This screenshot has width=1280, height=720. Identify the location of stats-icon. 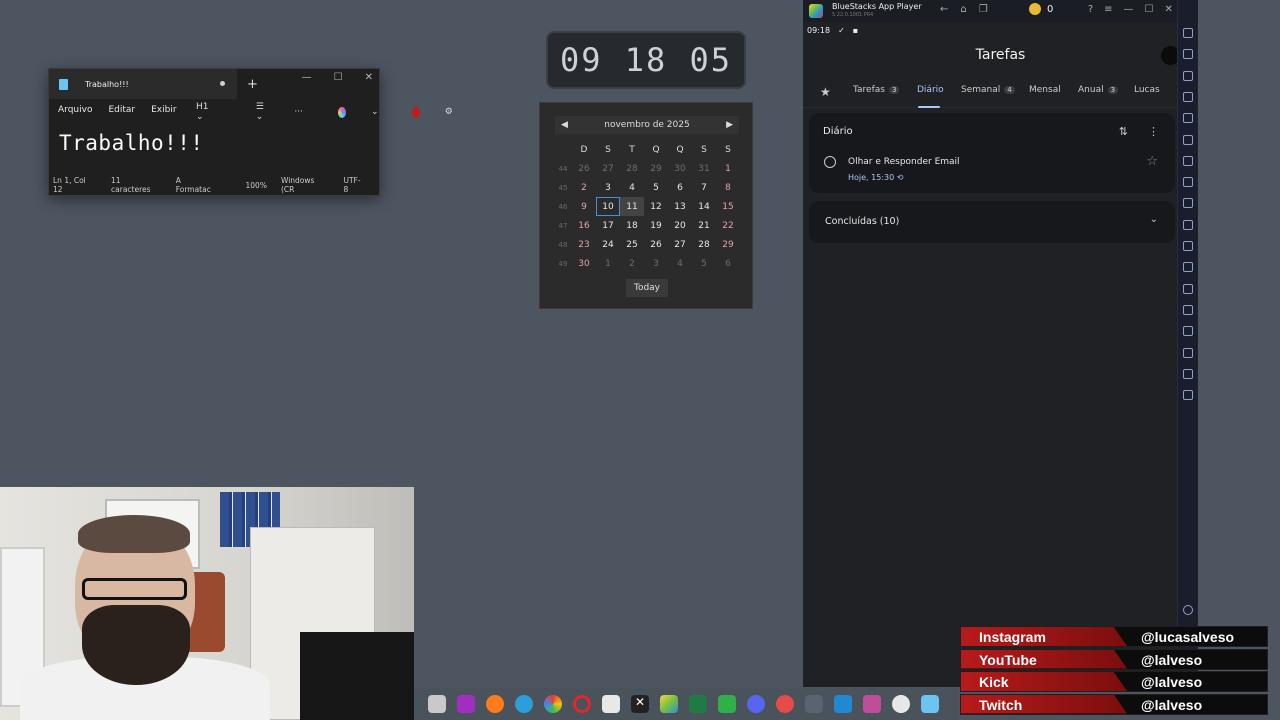
(1188, 182).